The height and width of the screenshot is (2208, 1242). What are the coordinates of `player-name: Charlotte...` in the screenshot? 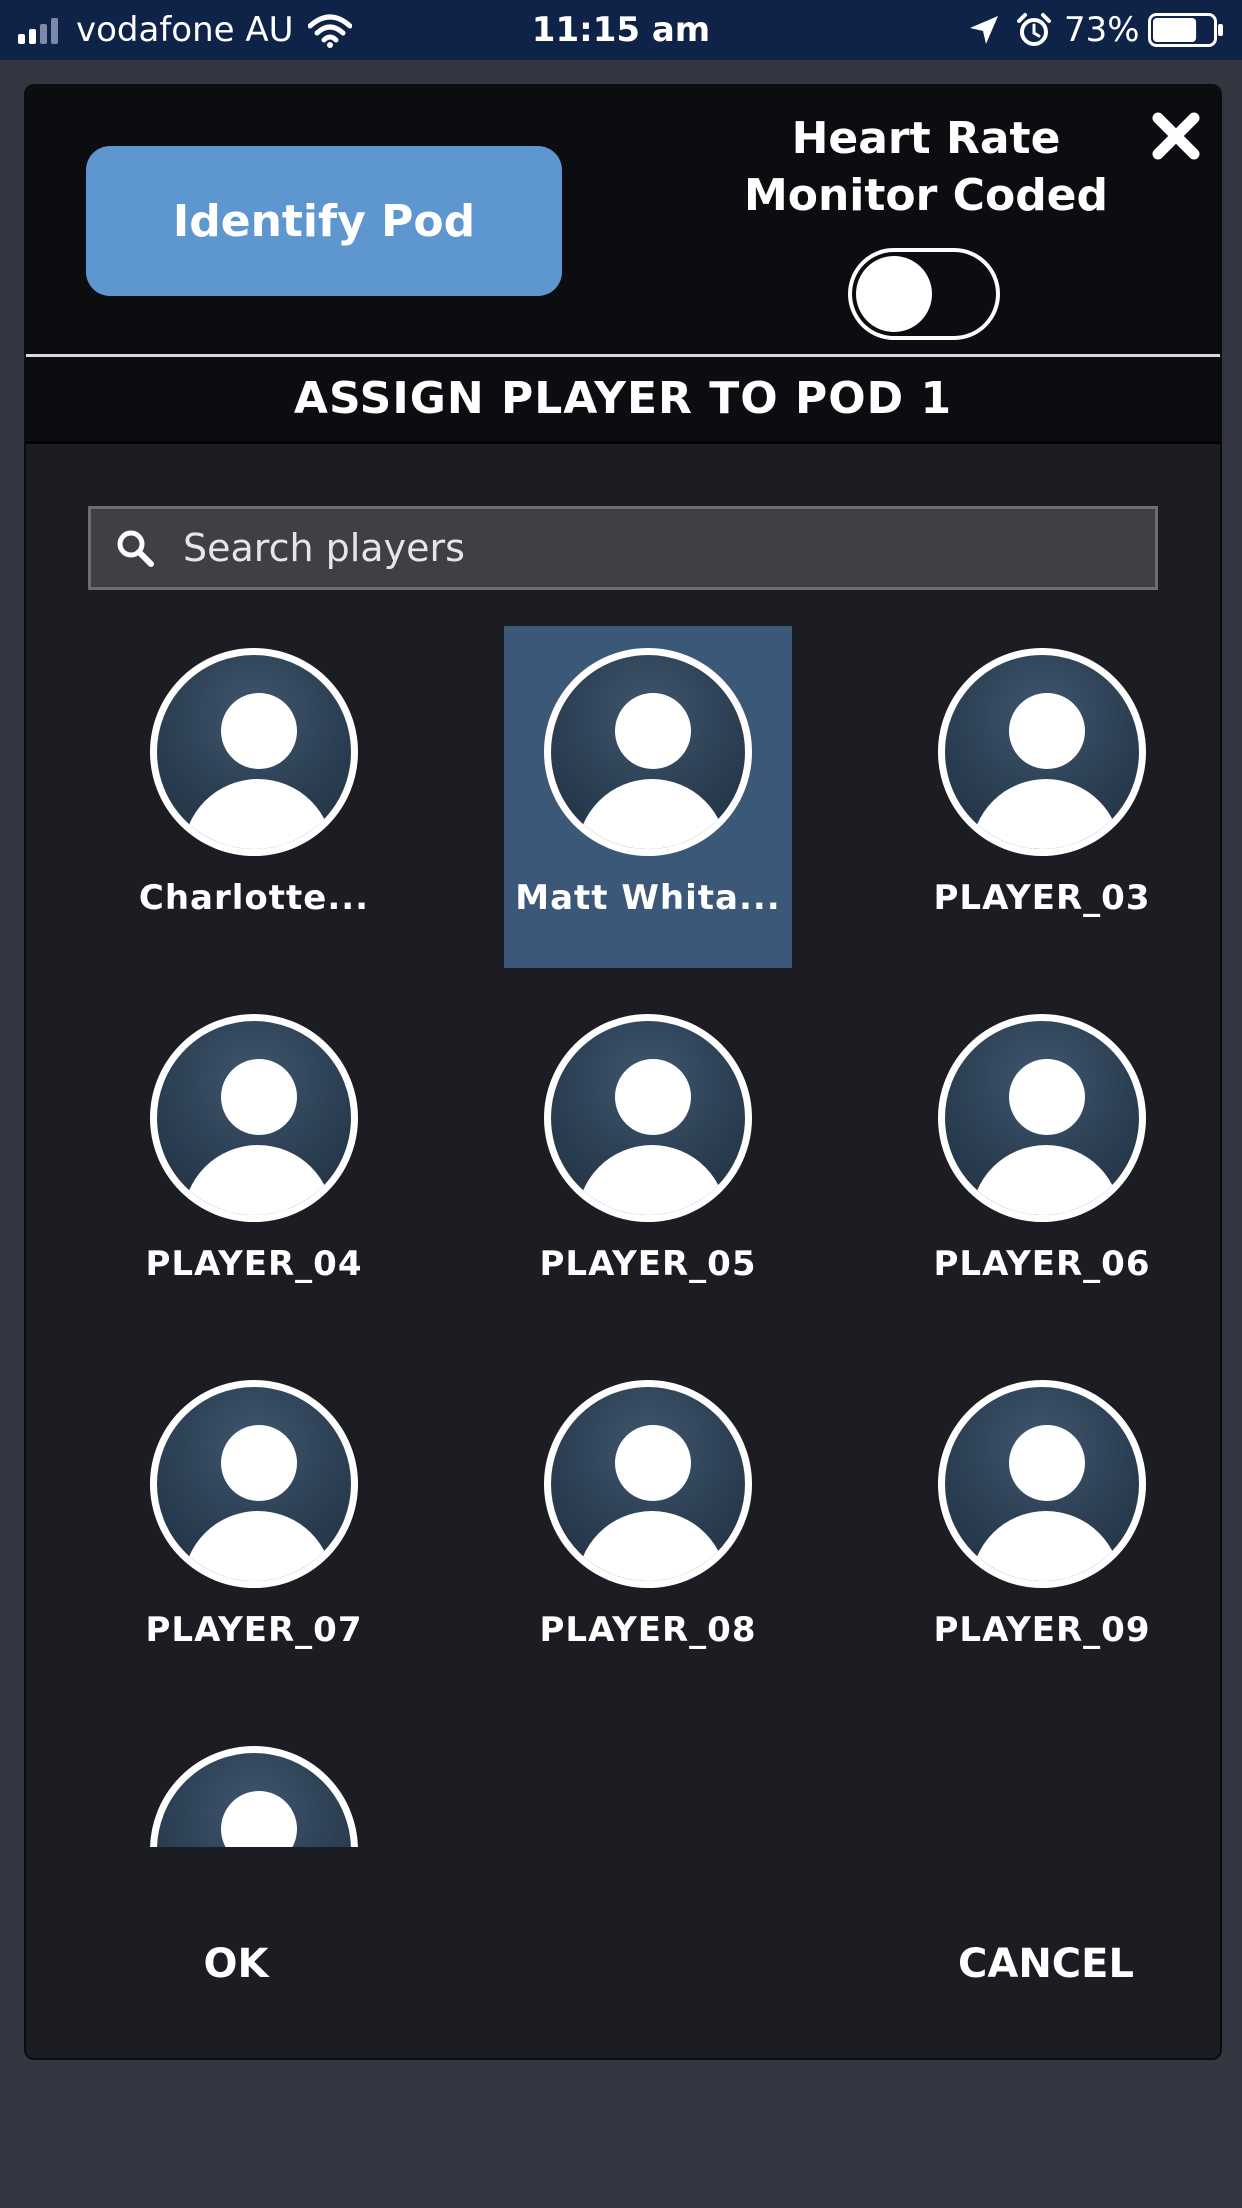 It's located at (254, 898).